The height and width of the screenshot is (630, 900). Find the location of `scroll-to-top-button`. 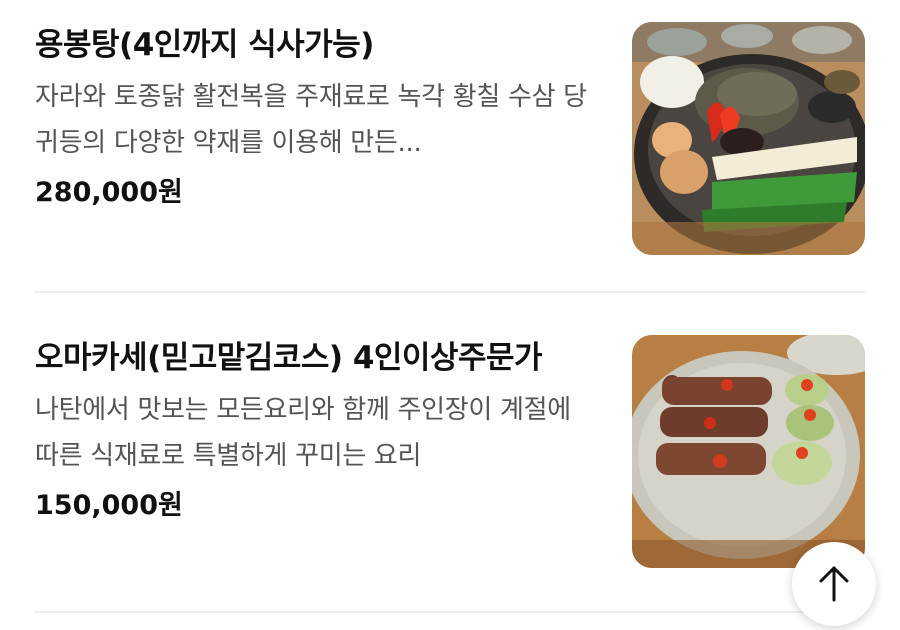

scroll-to-top-button is located at coordinates (834, 584).